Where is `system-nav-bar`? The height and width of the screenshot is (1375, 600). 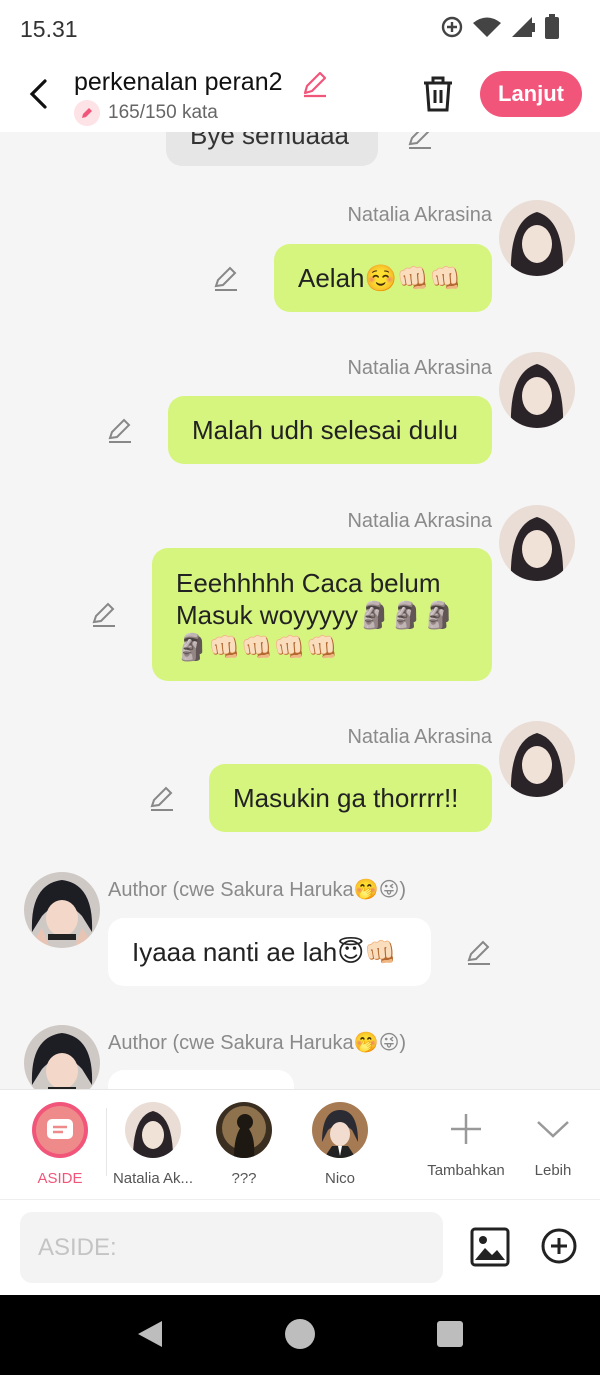
system-nav-bar is located at coordinates (300, 1335).